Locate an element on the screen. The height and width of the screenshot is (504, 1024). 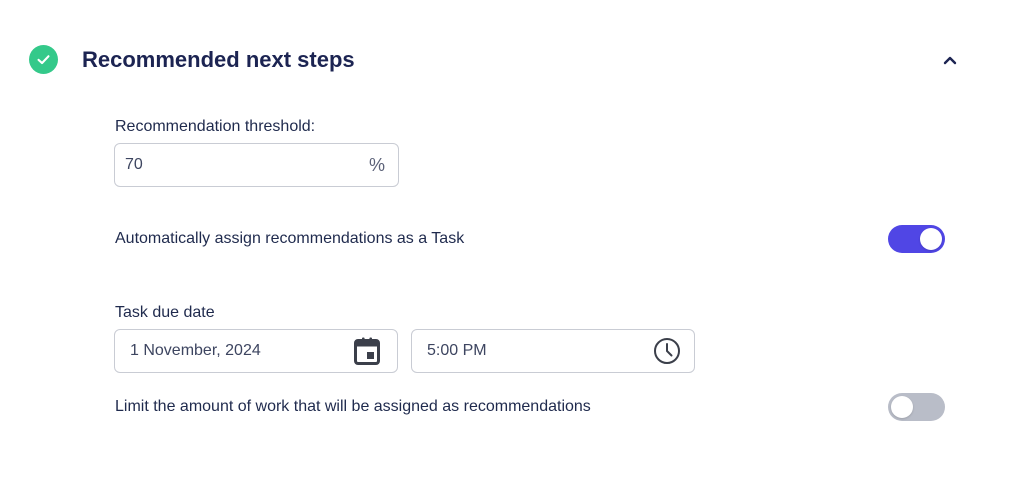
time-field is located at coordinates (553, 351).